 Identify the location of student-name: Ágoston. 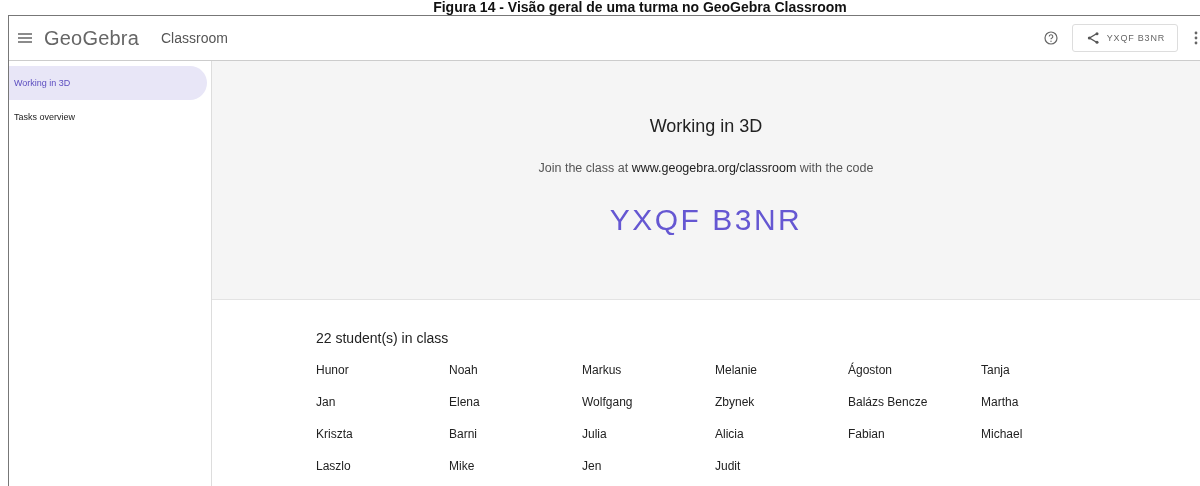
(871, 370).